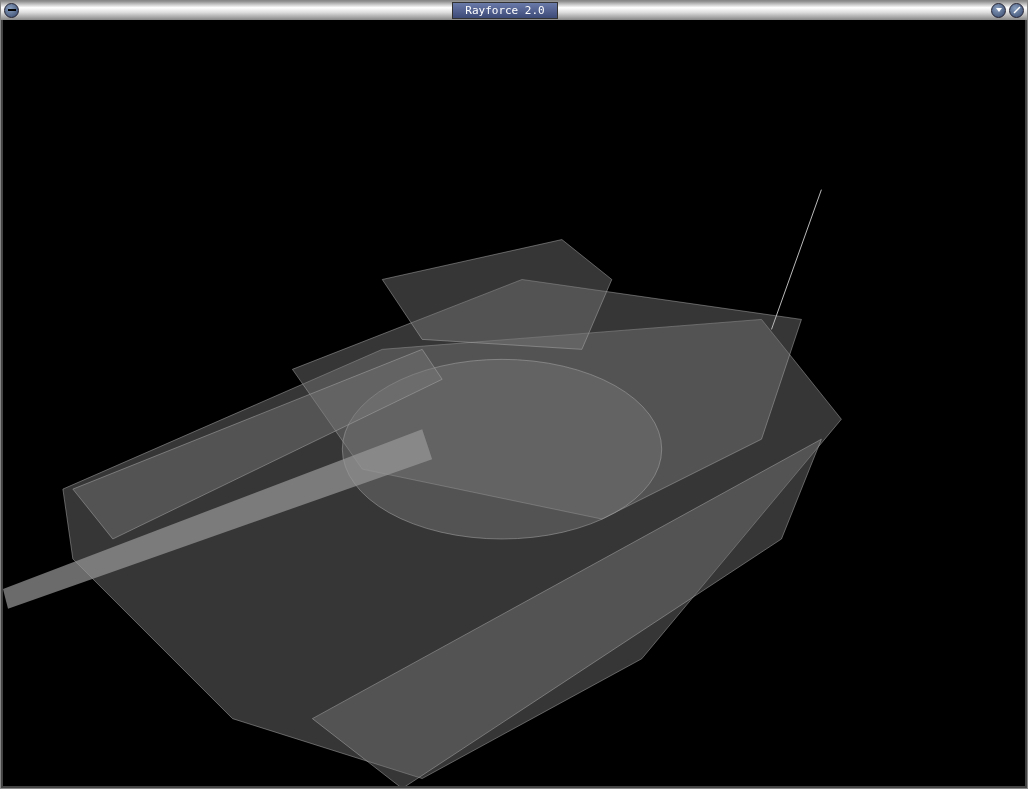  I want to click on maximize-button, so click(1016, 10).